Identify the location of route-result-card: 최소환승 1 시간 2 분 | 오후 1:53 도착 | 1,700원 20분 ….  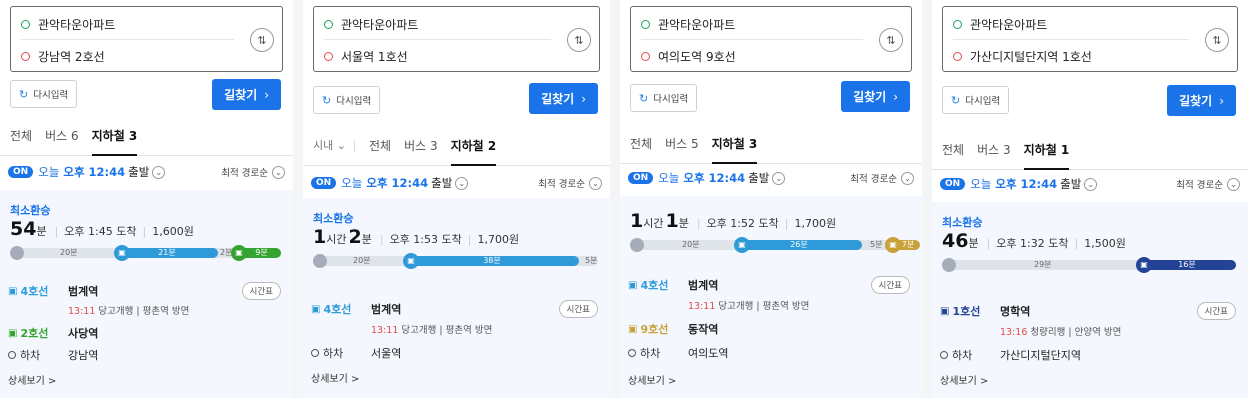
(456, 298).